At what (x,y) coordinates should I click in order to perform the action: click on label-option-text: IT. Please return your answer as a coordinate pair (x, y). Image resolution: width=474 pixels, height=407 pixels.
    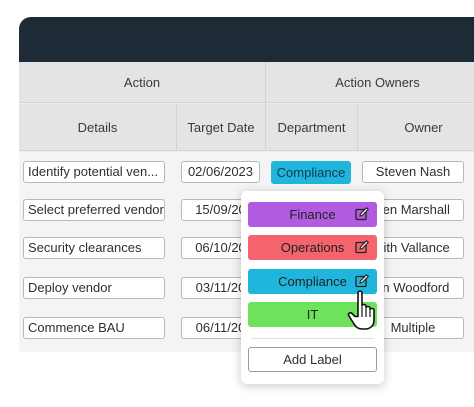
    Looking at the image, I should click on (312, 314).